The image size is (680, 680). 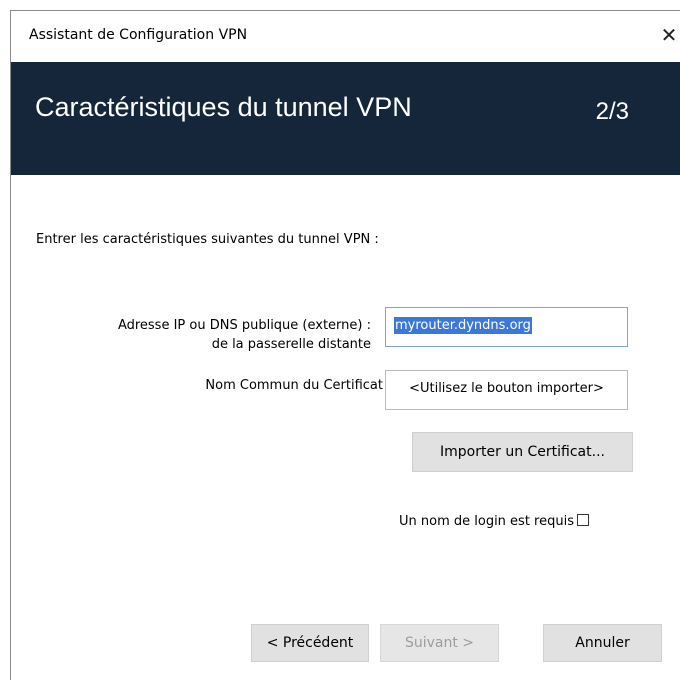 I want to click on login-required-label: Un nom de login est requis, so click(x=486, y=521).